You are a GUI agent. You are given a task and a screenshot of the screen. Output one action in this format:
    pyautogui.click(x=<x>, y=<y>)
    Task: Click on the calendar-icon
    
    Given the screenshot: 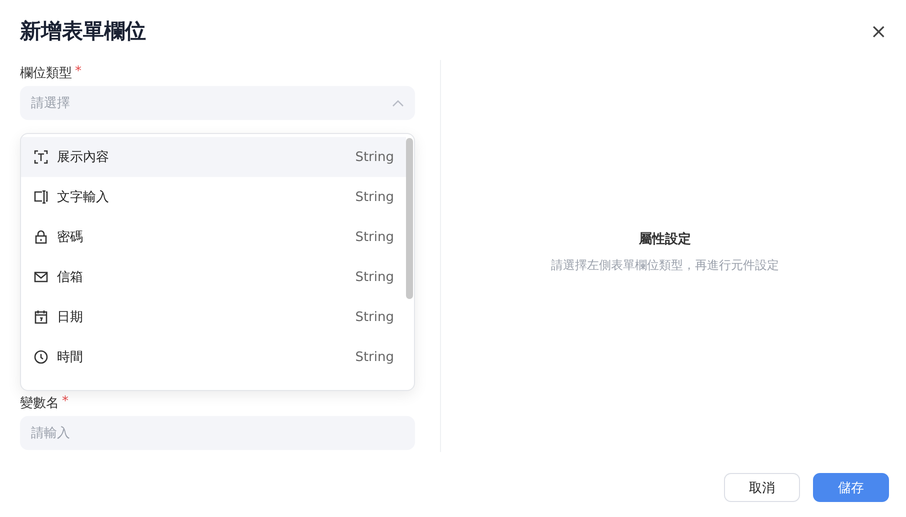 What is the action you would take?
    pyautogui.click(x=41, y=317)
    